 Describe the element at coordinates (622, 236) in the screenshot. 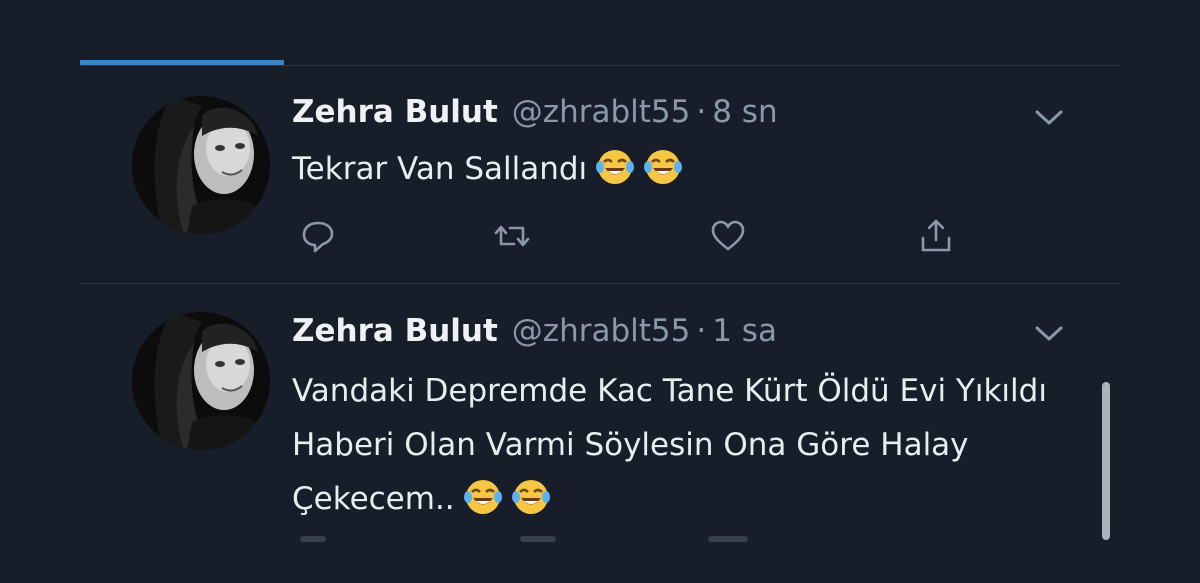

I see `tweet-actions` at that location.